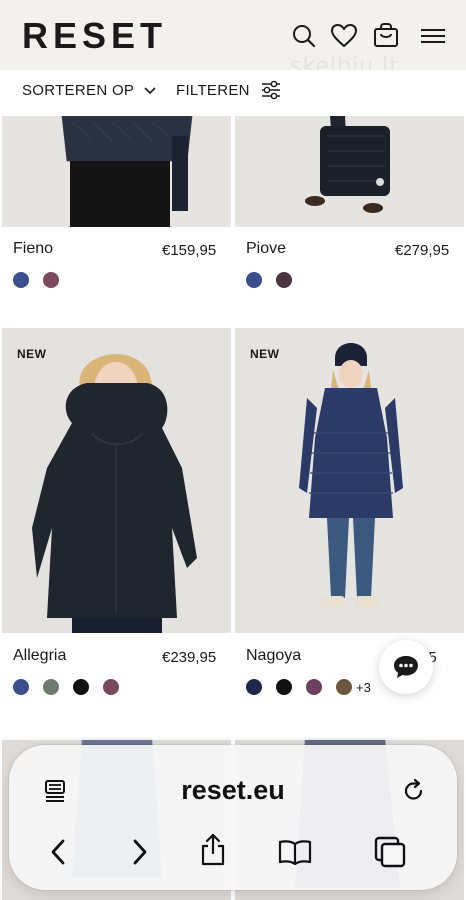 This screenshot has height=900, width=466. What do you see at coordinates (78, 90) in the screenshot?
I see `sort-label: SORTEREN OP` at bounding box center [78, 90].